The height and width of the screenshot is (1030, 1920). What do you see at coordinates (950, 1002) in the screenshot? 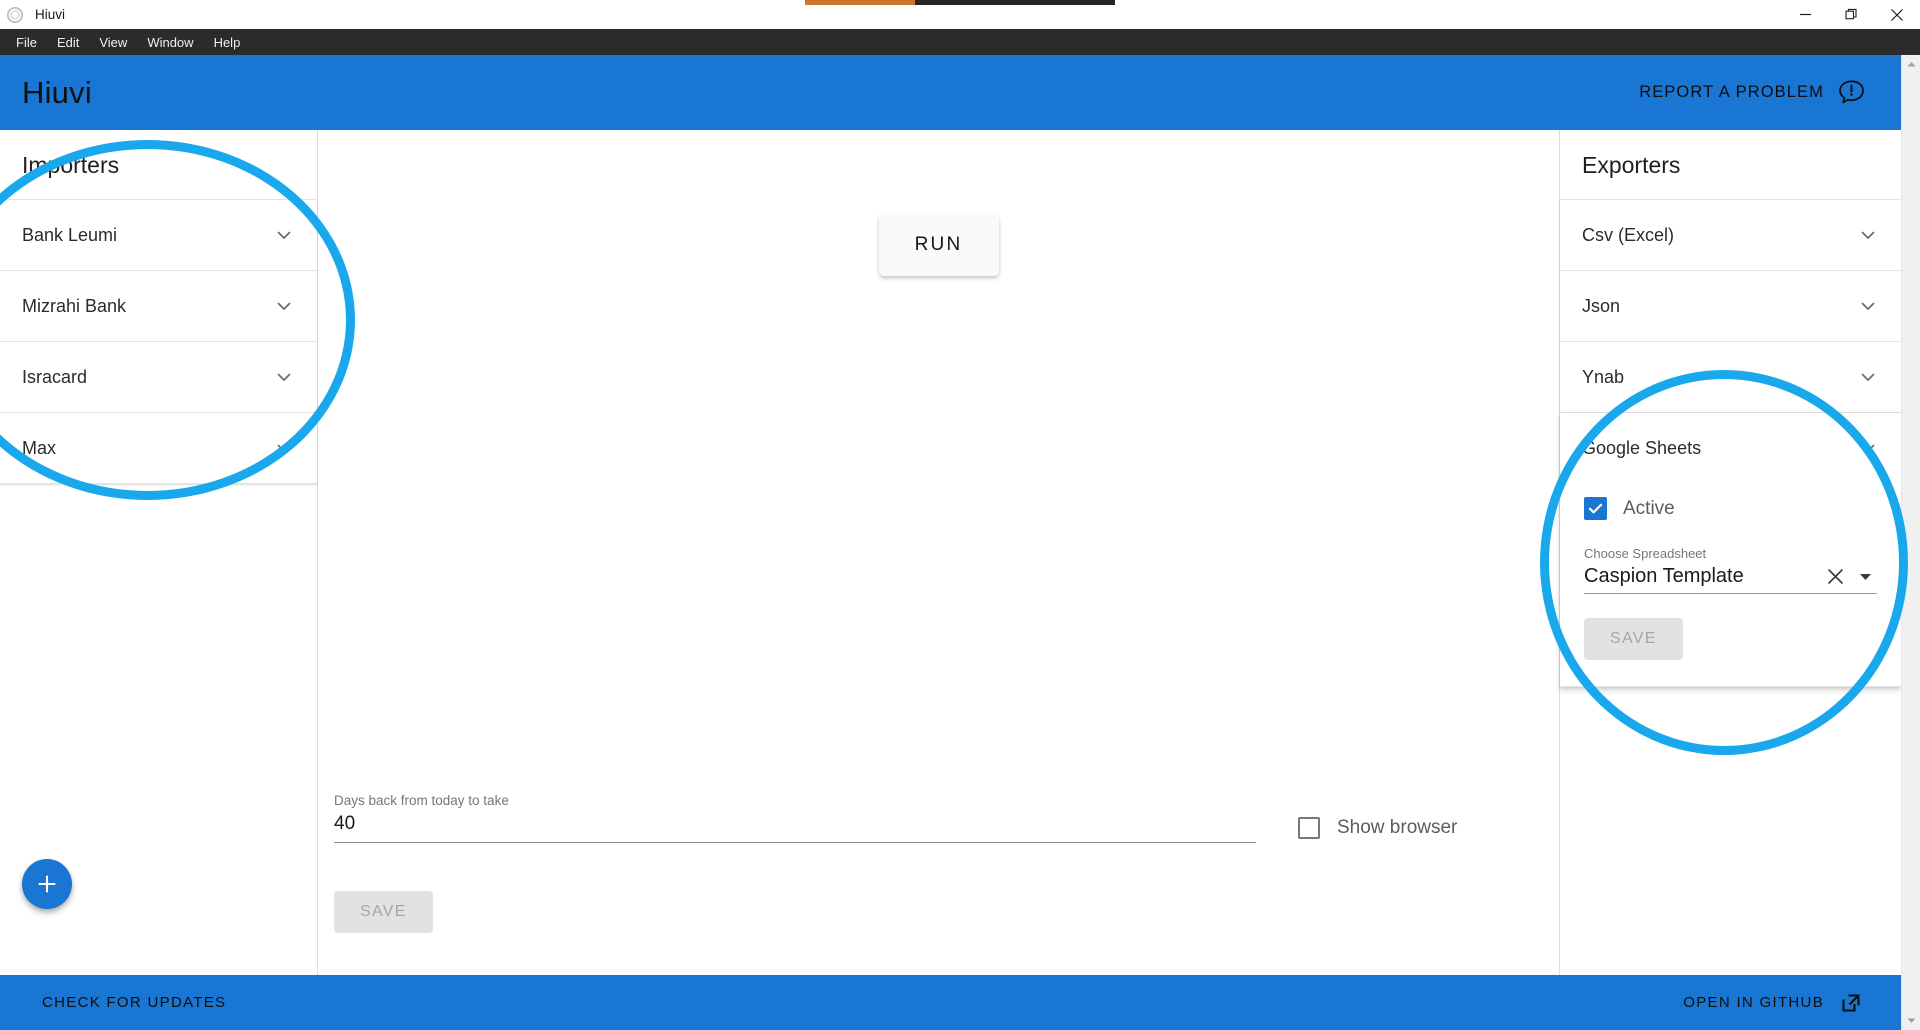
I see `footer-bar: CHECK FOR UPDATES OPEN IN GITHUB` at bounding box center [950, 1002].